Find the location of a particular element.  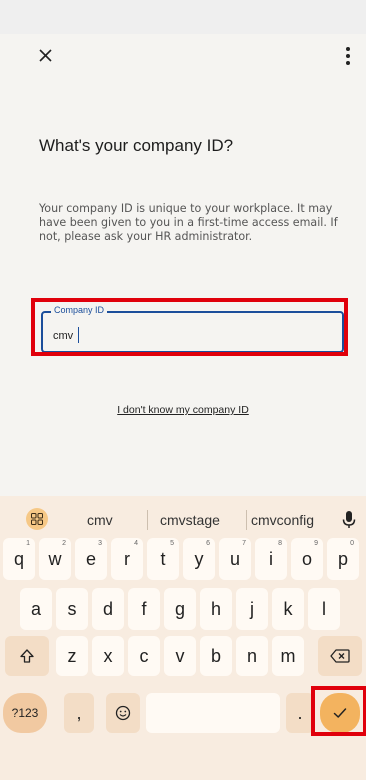

backspace-icon is located at coordinates (340, 656).